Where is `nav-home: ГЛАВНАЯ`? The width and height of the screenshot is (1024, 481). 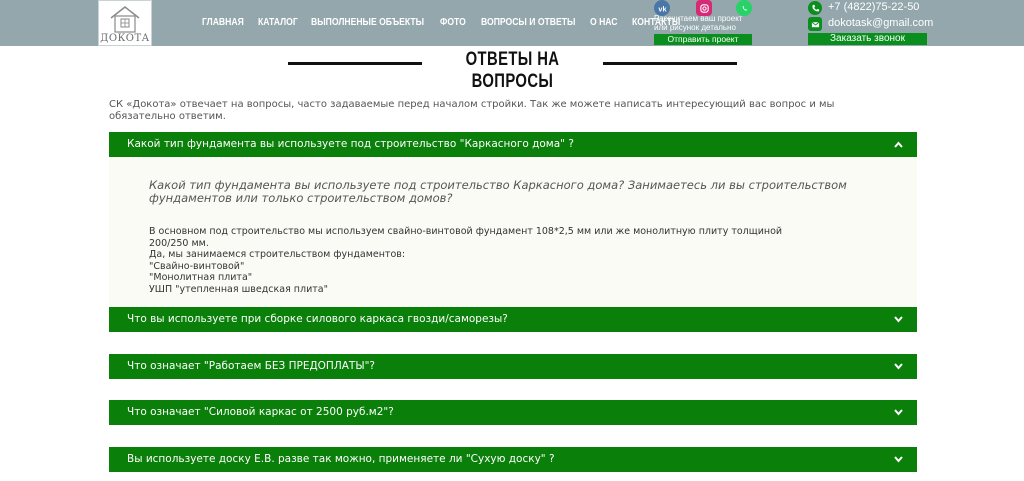 nav-home: ГЛАВНАЯ is located at coordinates (223, 22).